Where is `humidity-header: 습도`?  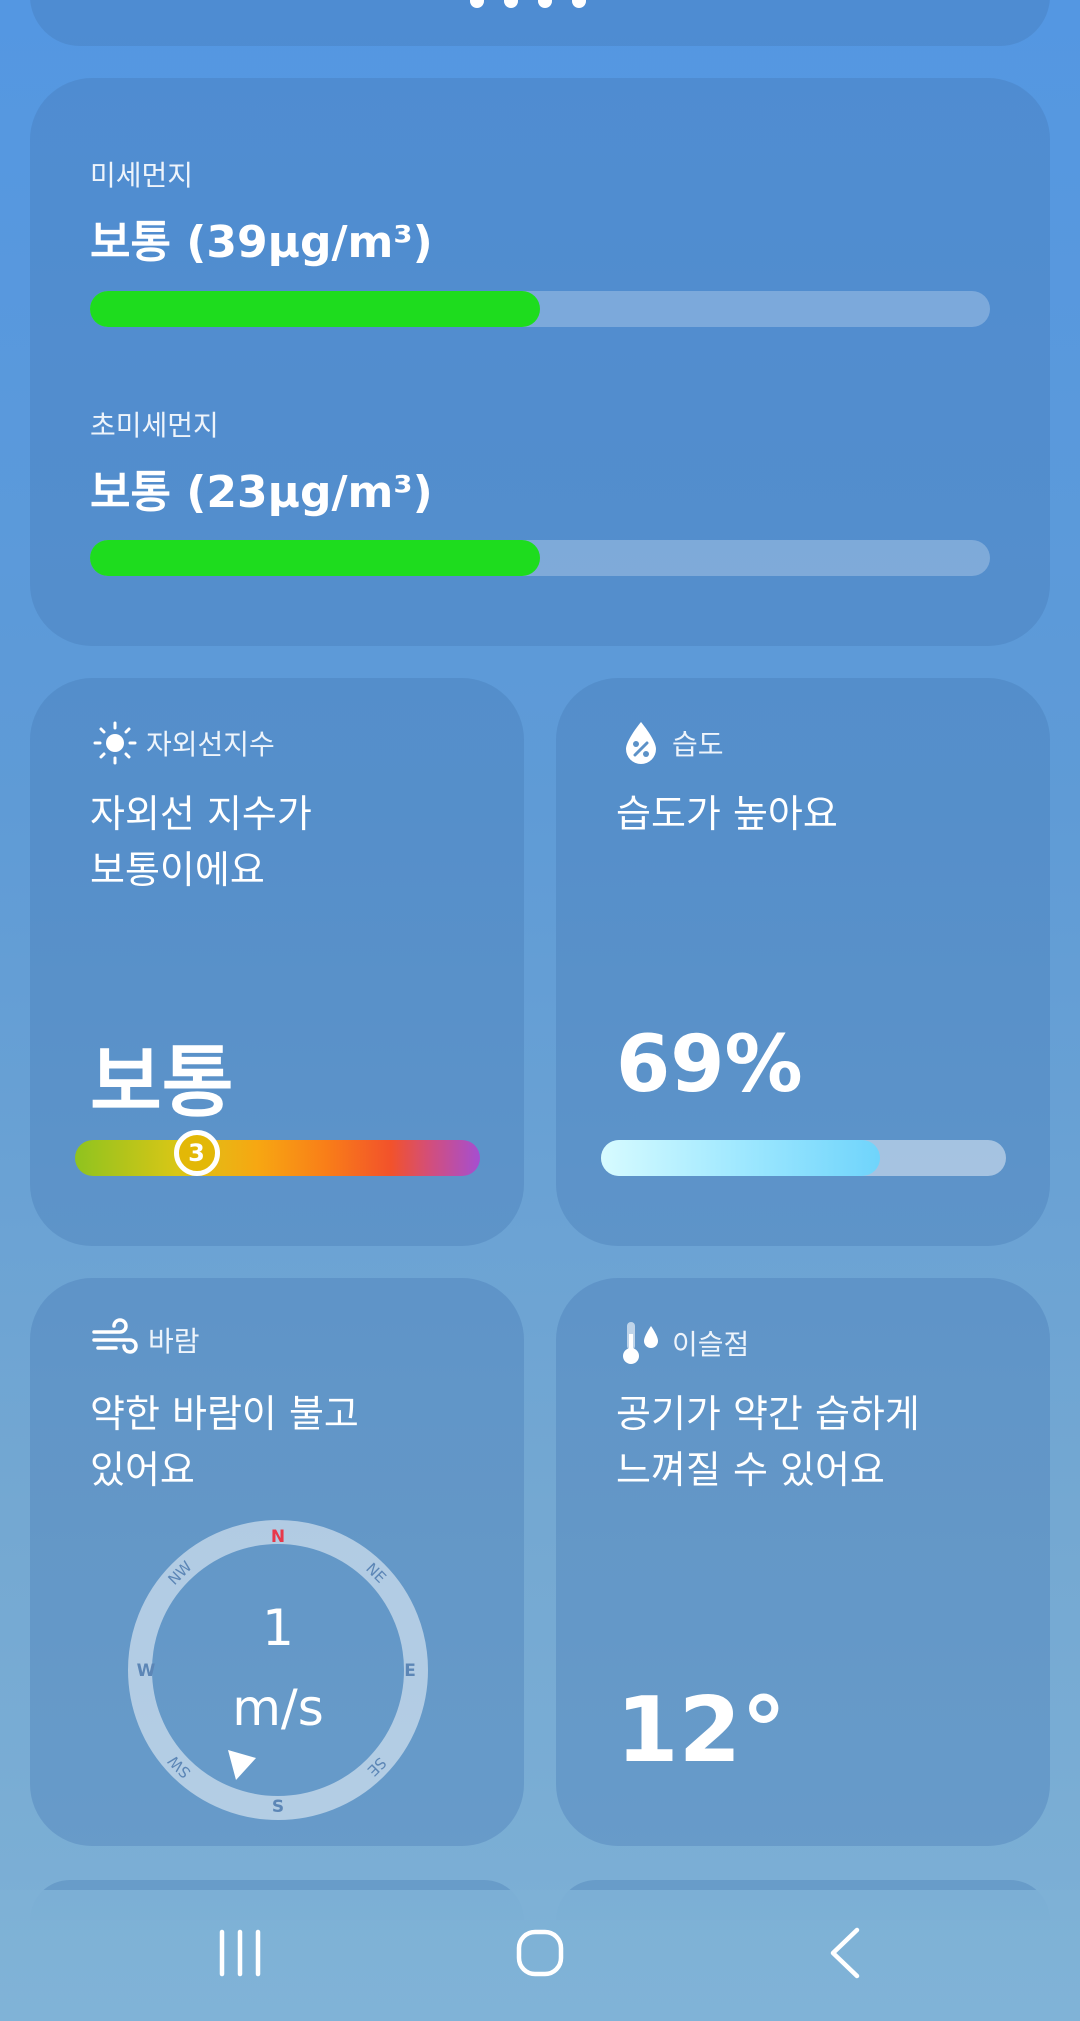 humidity-header: 습도 is located at coordinates (670, 743).